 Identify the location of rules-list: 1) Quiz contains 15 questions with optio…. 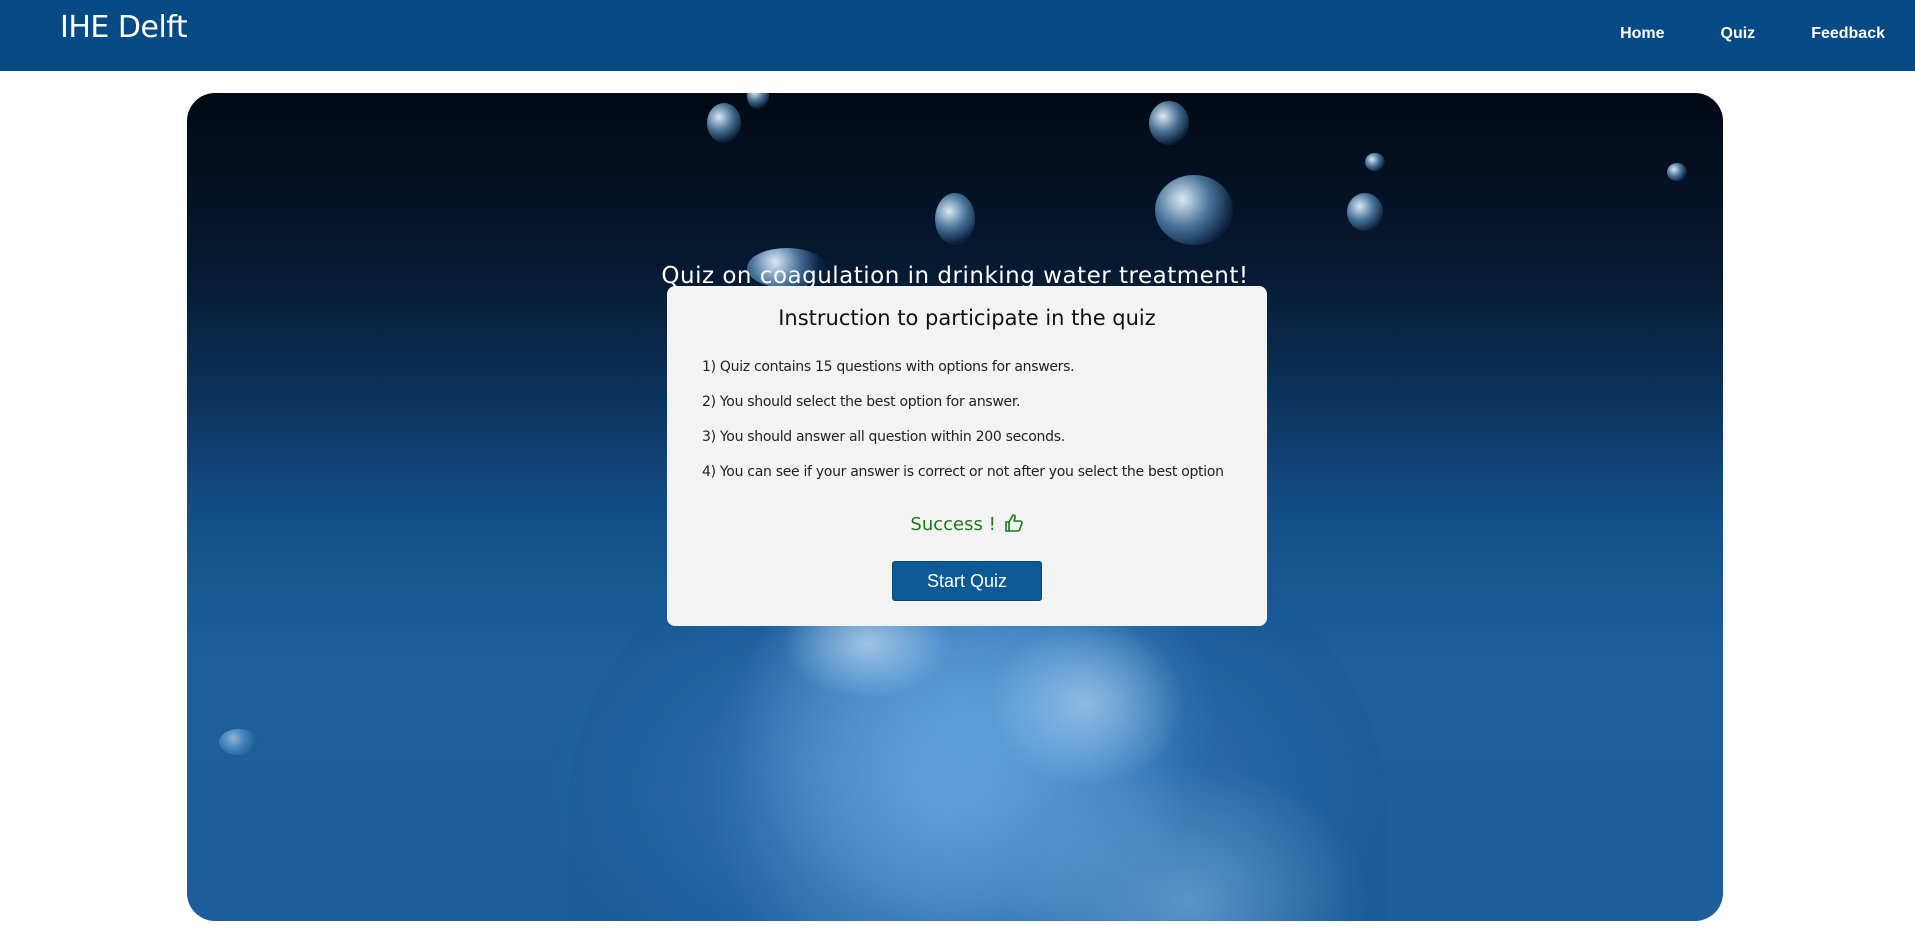
(963, 429).